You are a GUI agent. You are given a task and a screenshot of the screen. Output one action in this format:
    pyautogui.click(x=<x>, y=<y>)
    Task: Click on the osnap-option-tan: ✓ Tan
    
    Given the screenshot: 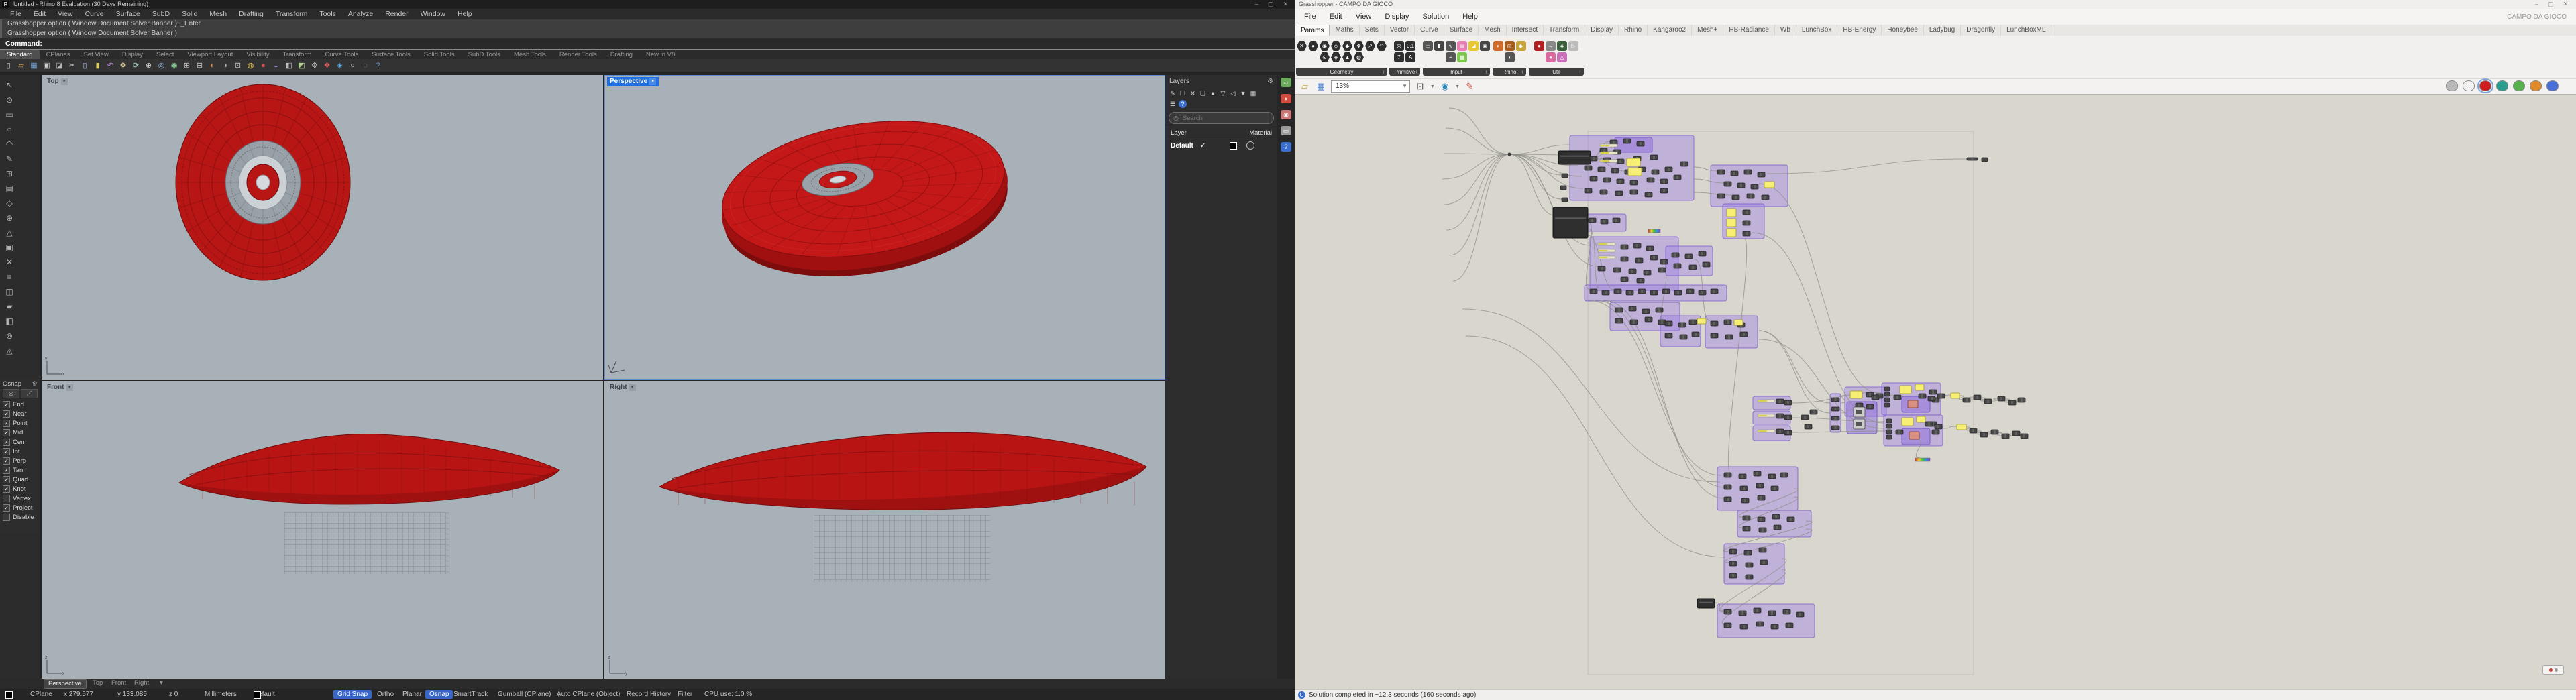 What is the action you would take?
    pyautogui.click(x=20, y=470)
    